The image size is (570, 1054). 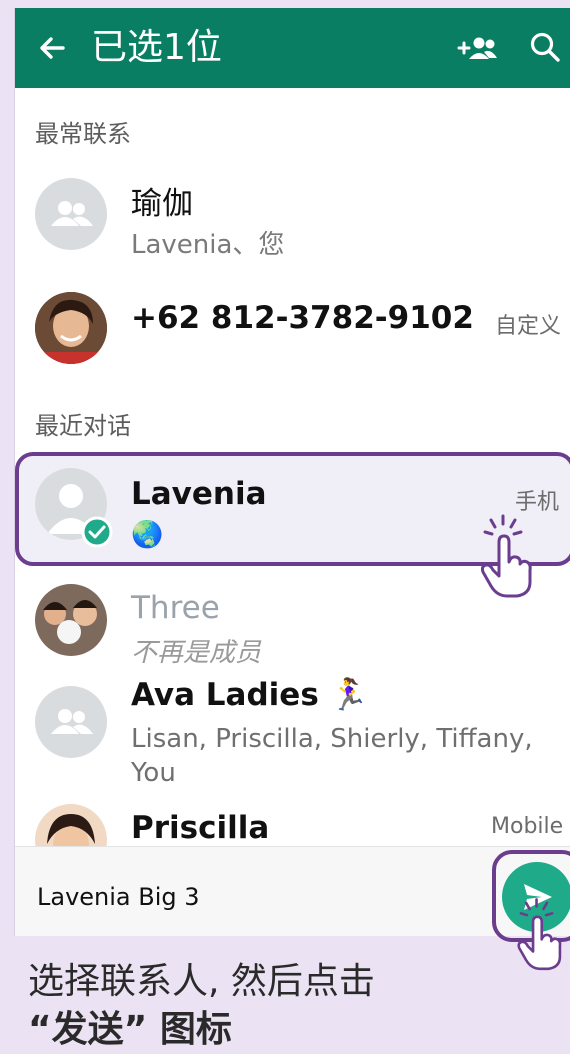 I want to click on section-header-recent: 最近对话, so click(x=83, y=426).